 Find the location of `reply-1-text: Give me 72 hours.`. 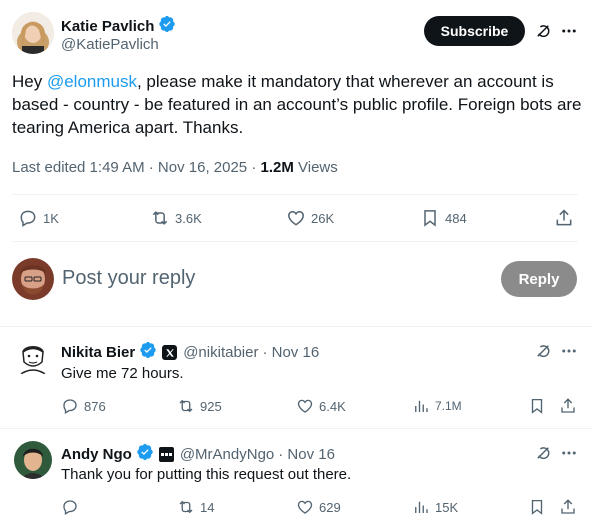

reply-1-text: Give me 72 hours. is located at coordinates (122, 373).